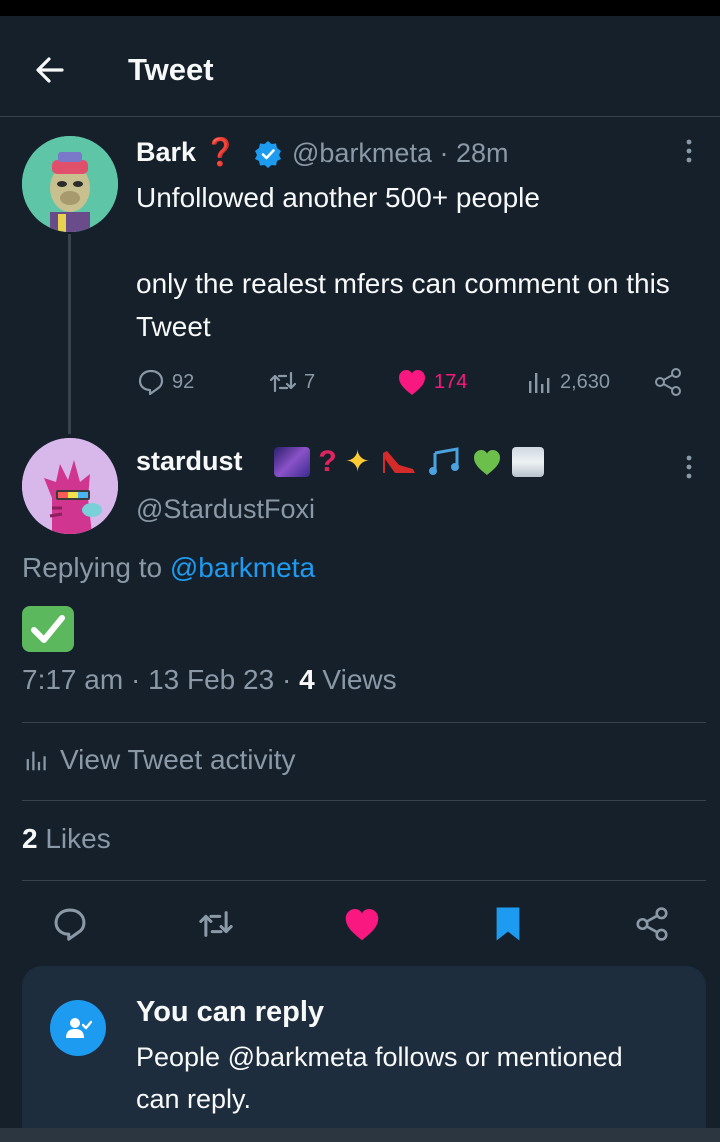 Image resolution: width=720 pixels, height=1142 pixels. What do you see at coordinates (527, 462) in the screenshot?
I see `fog-emoji` at bounding box center [527, 462].